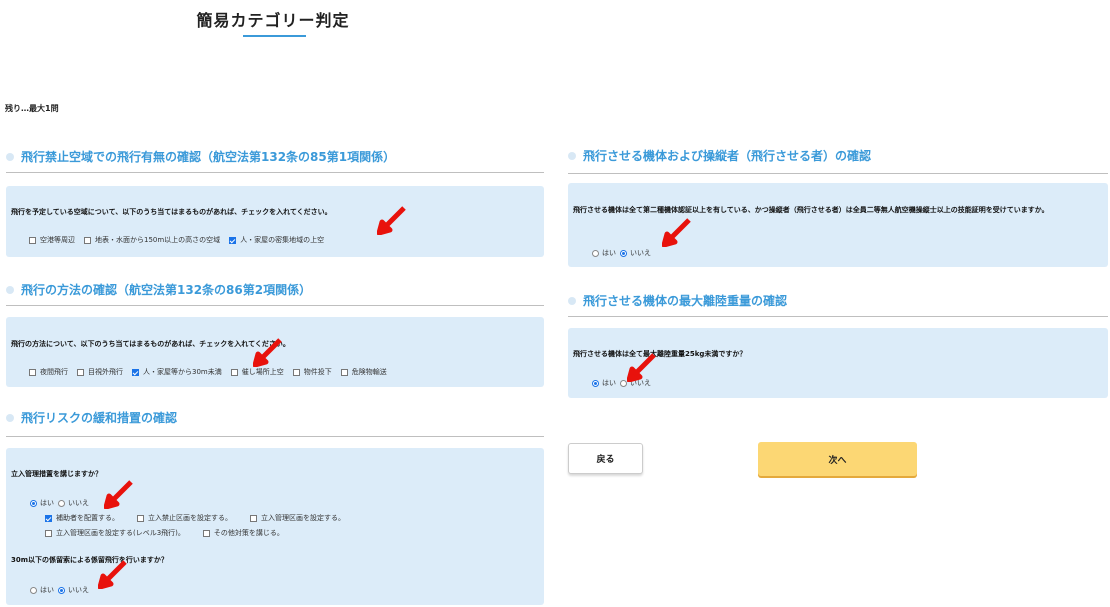  I want to click on radio-group-access-control: はい いいえ, so click(64, 503).